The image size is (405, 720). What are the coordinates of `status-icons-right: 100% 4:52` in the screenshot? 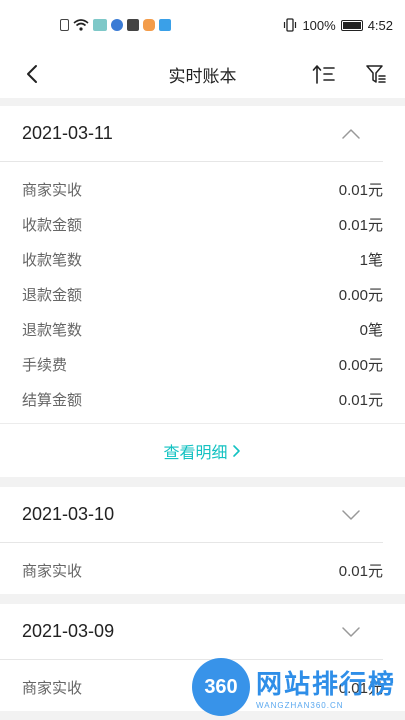 It's located at (338, 25).